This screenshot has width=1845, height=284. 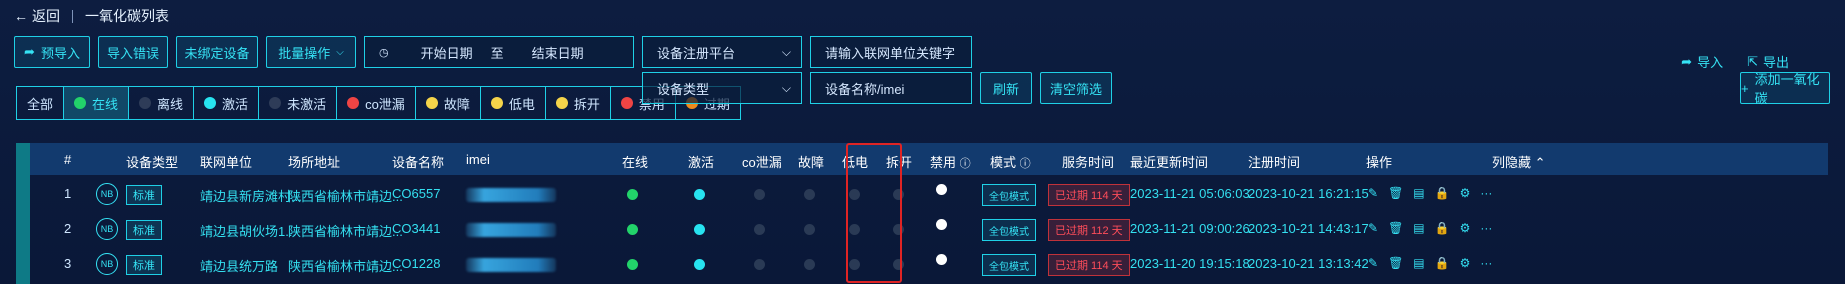 What do you see at coordinates (786, 52) in the screenshot?
I see `chevron-down-icon: ⌵` at bounding box center [786, 52].